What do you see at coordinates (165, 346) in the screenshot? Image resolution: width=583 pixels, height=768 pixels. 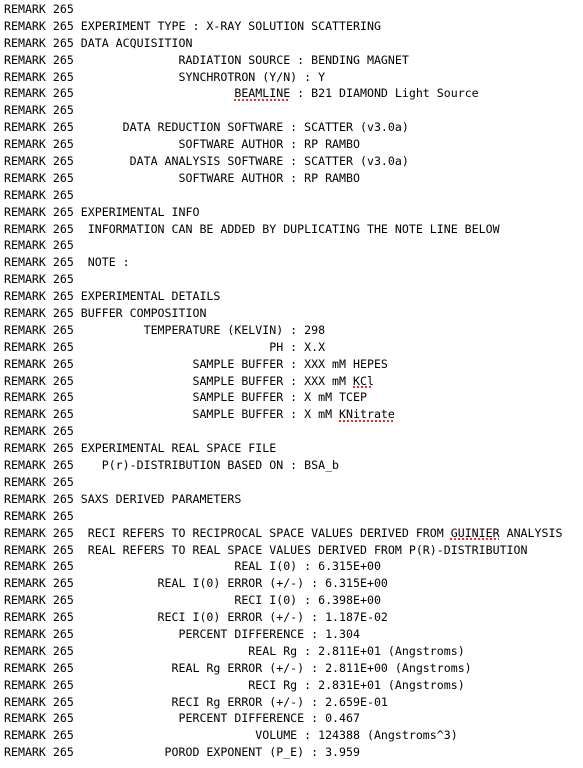 I see `remark-line: REMARK 265 PH : X.X` at bounding box center [165, 346].